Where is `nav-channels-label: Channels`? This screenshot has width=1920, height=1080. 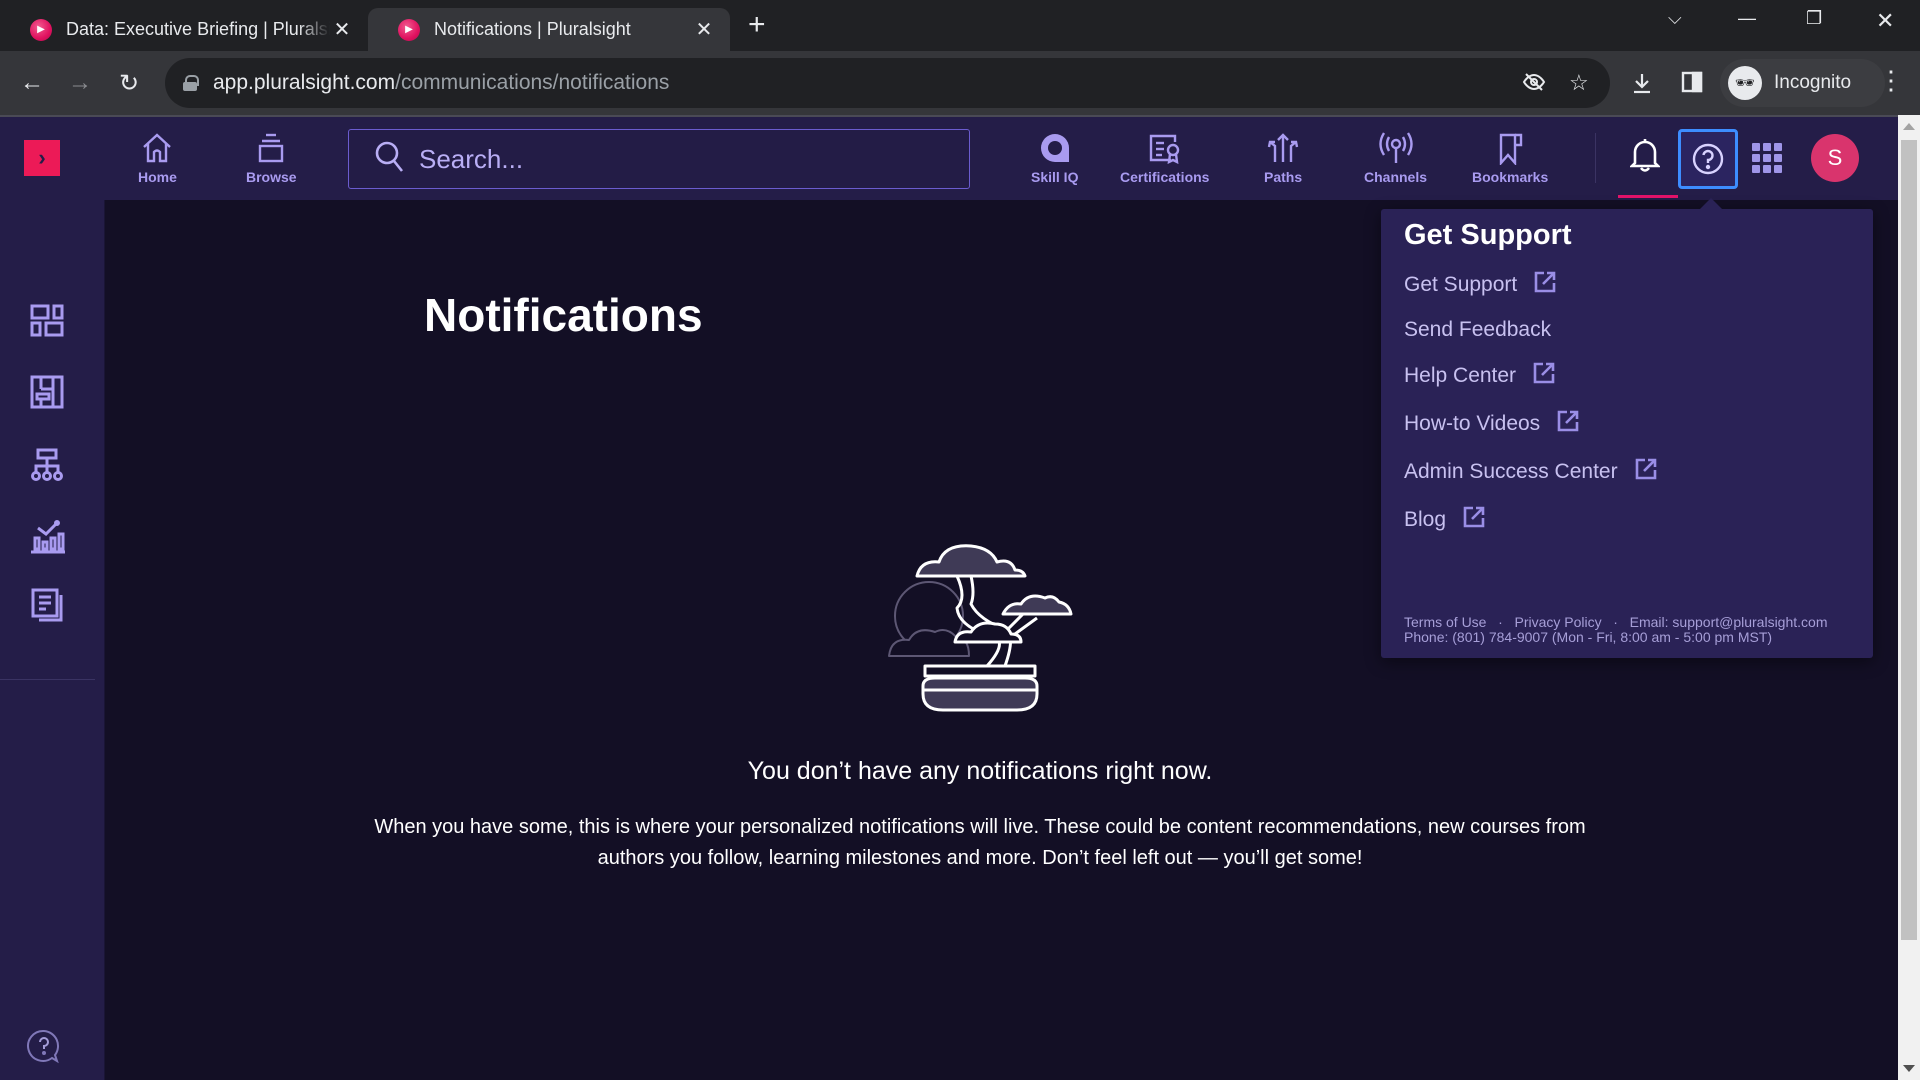
nav-channels-label: Channels is located at coordinates (1396, 177).